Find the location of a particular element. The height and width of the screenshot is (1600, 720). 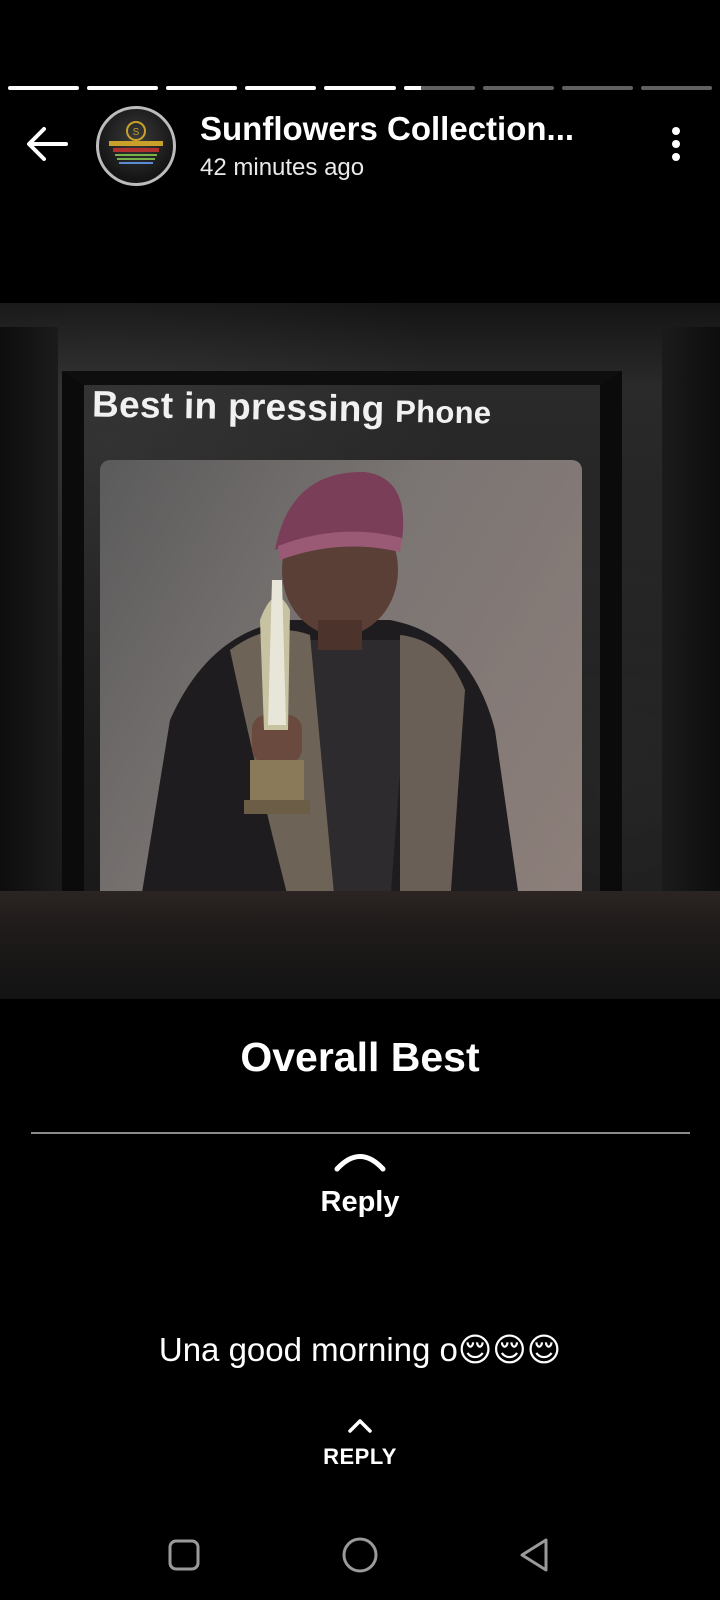

avatar: S is located at coordinates (136, 146).